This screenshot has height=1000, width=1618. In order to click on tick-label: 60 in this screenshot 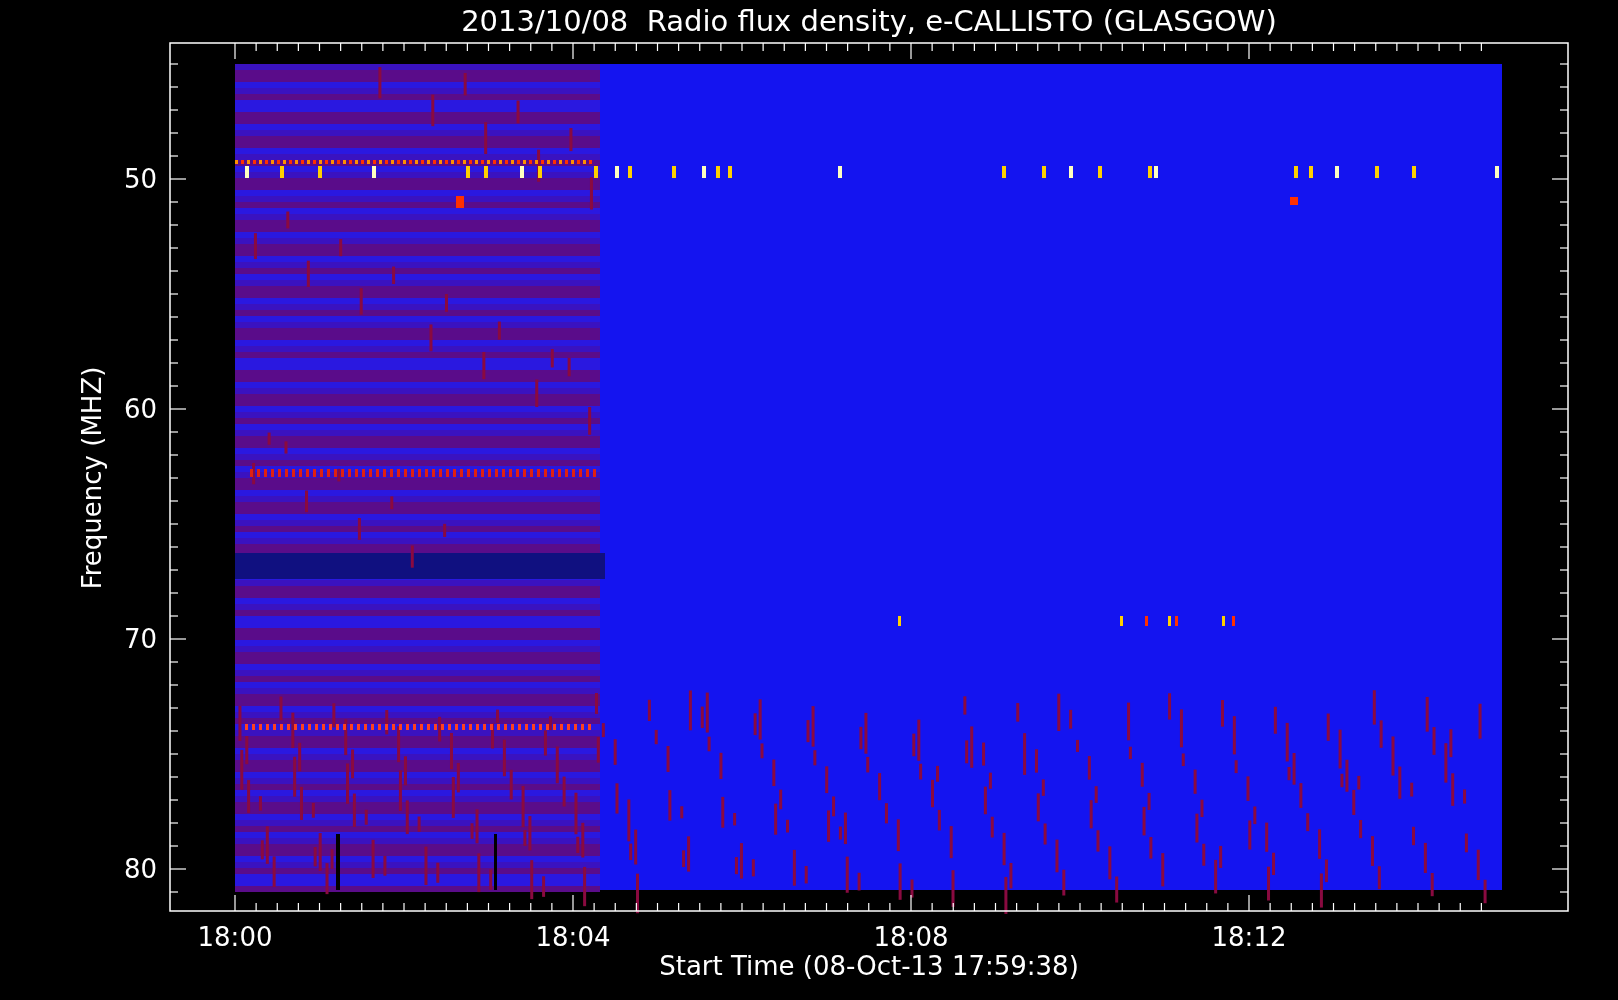, I will do `click(140, 409)`.